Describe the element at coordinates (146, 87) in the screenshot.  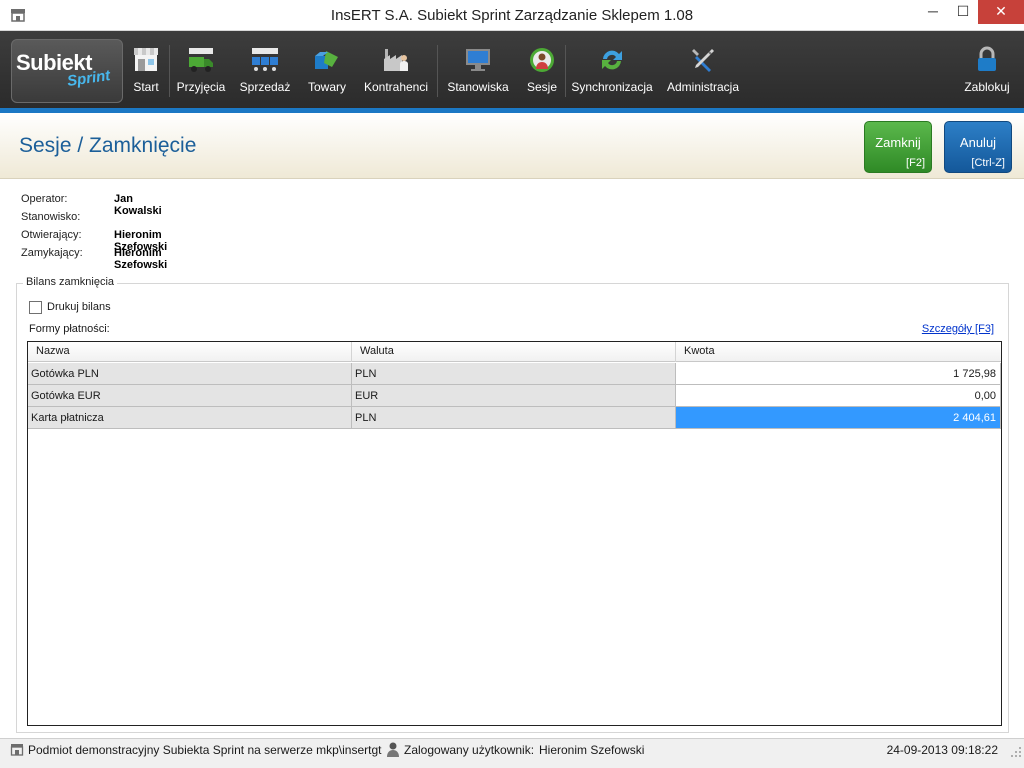
I see `toolbar-start-label: Start` at that location.